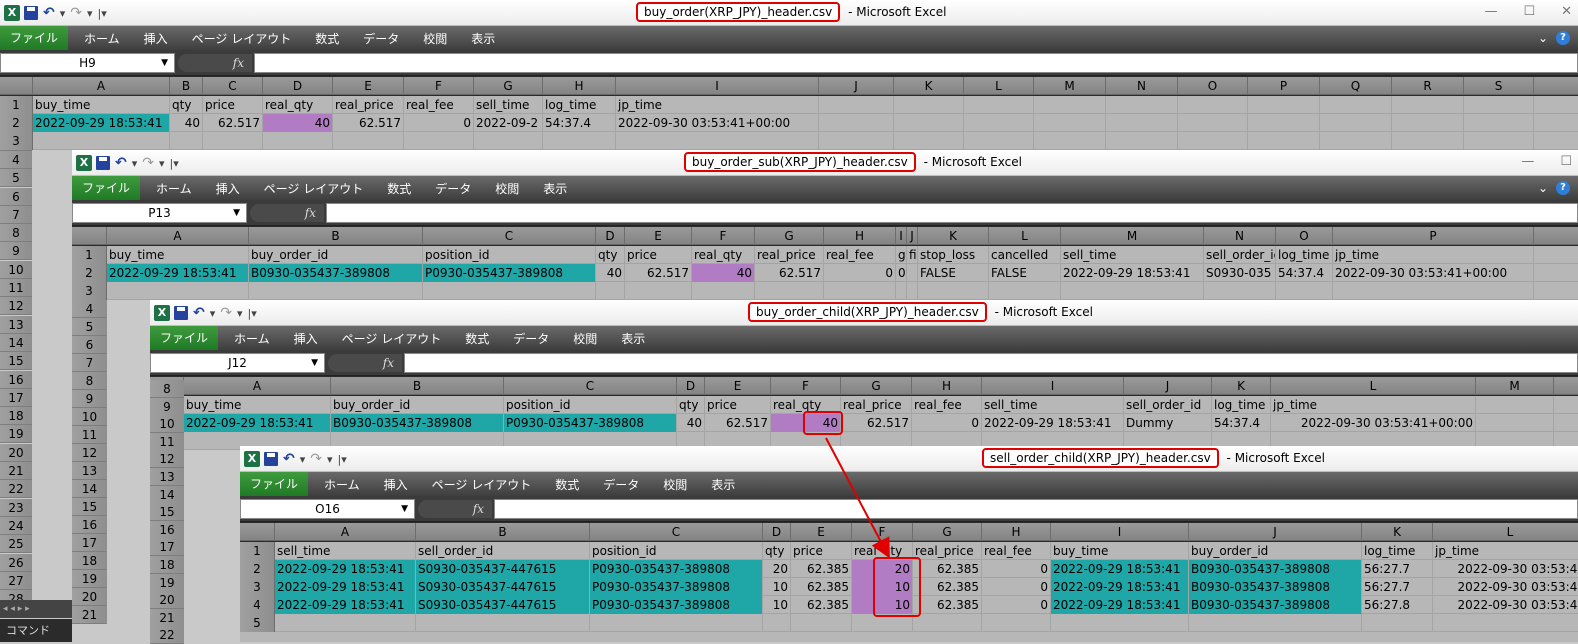 Image resolution: width=1578 pixels, height=644 pixels. I want to click on collapse-ribbon-icon: ⌄, so click(1543, 188).